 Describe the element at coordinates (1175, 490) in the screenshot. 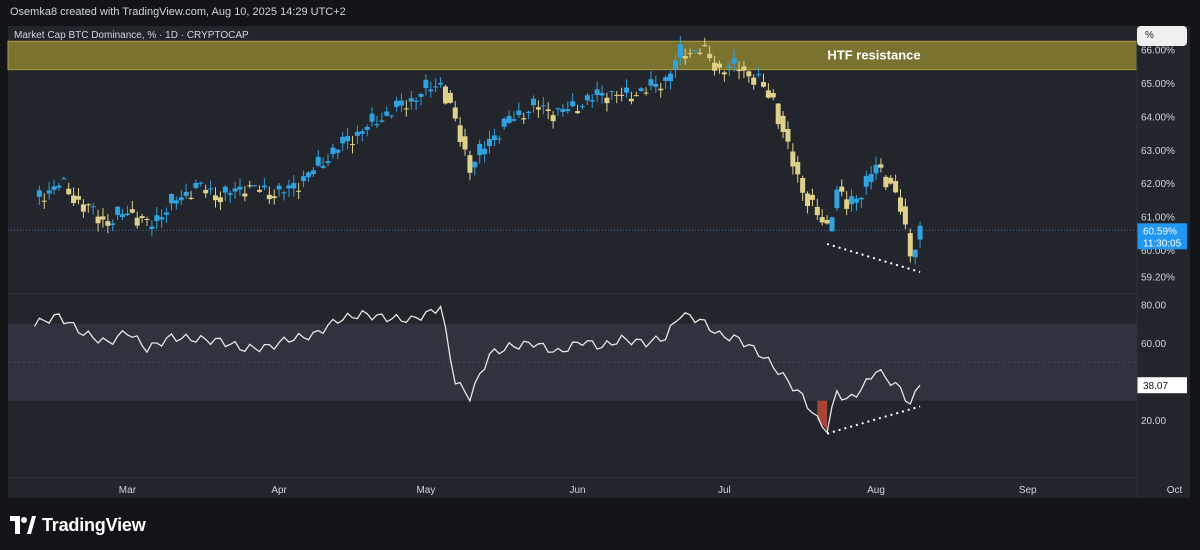

I see `time-axis-tick: Oct` at that location.